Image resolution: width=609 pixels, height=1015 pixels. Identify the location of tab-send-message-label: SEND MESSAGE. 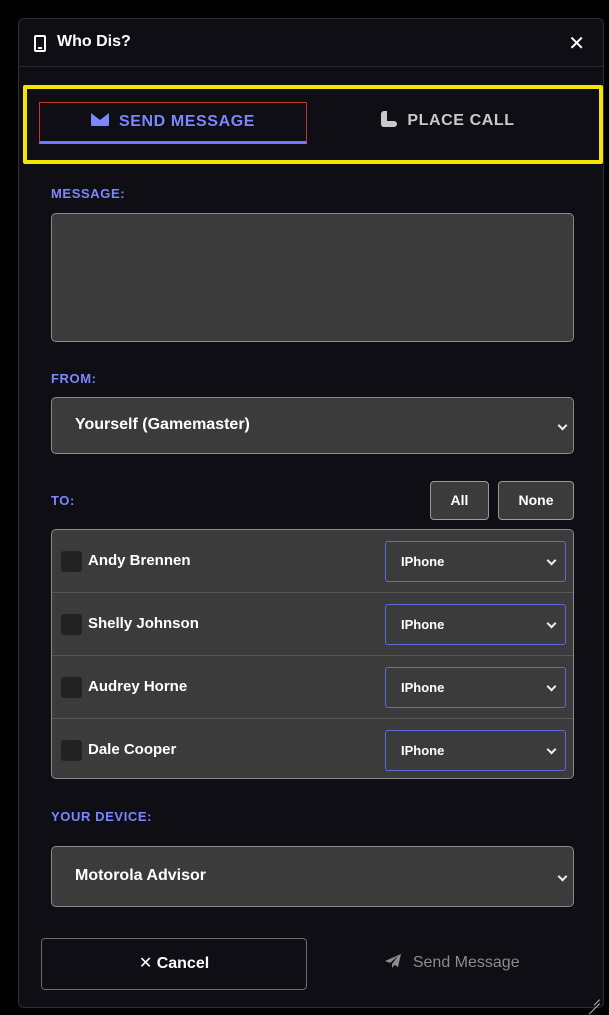
(187, 121).